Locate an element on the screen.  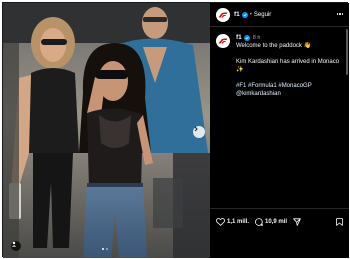
bookmark-icon is located at coordinates (339, 222).